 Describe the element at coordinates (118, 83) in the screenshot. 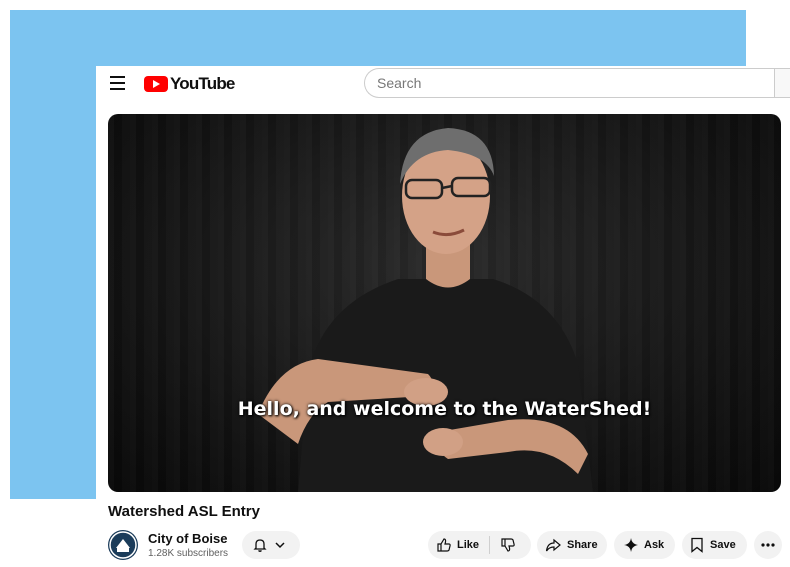

I see `menu-icon` at that location.